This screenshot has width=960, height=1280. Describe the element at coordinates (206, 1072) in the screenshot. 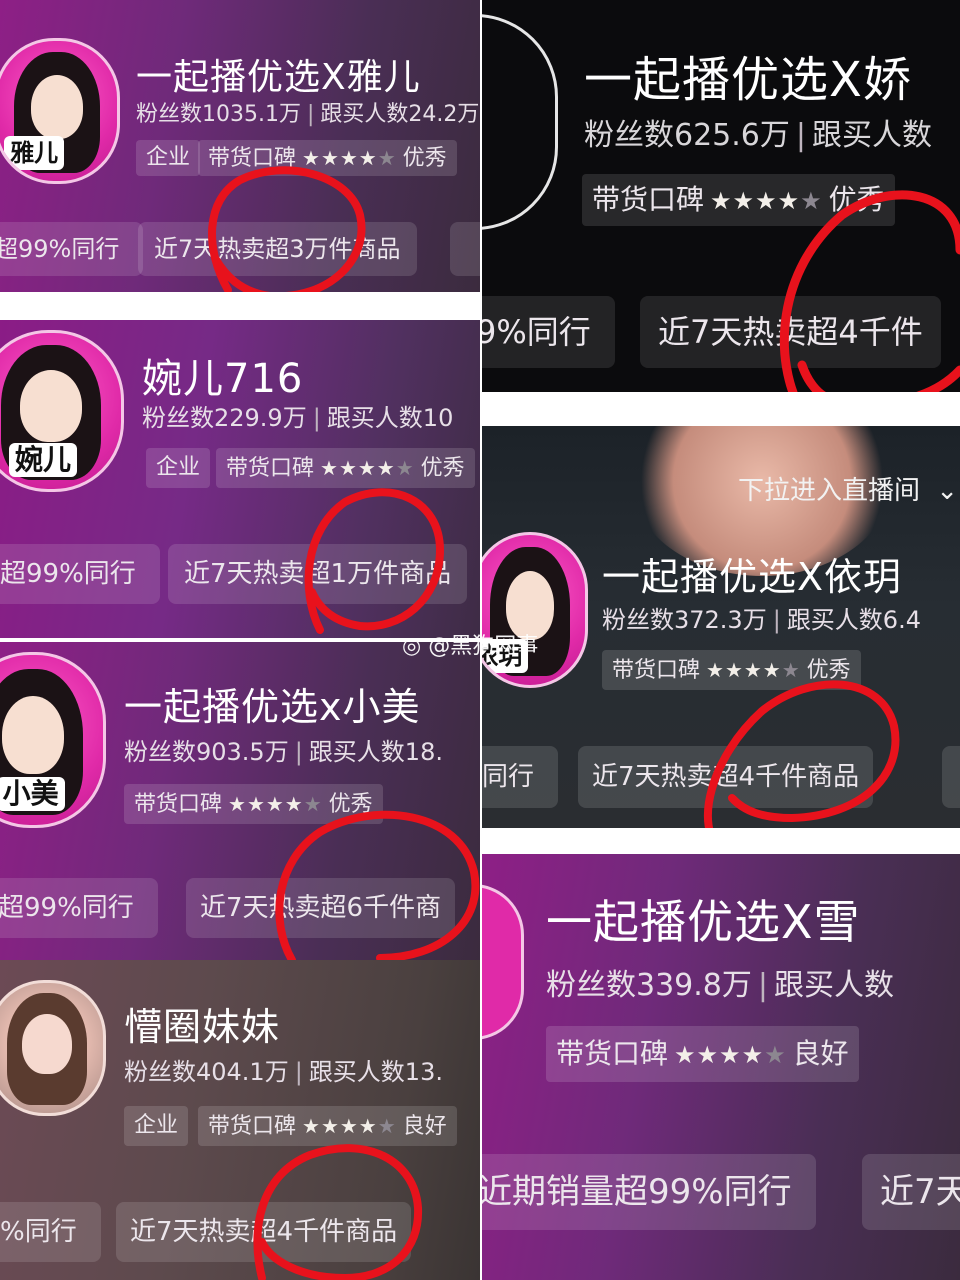

I see `fans-count: 粉丝数404.1万` at that location.